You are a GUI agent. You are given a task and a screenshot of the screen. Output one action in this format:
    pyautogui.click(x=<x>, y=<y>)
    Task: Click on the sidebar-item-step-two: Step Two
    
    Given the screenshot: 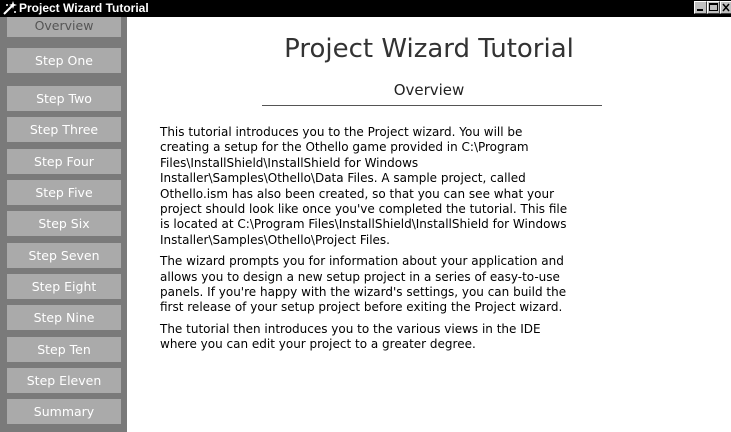 What is the action you would take?
    pyautogui.click(x=64, y=98)
    